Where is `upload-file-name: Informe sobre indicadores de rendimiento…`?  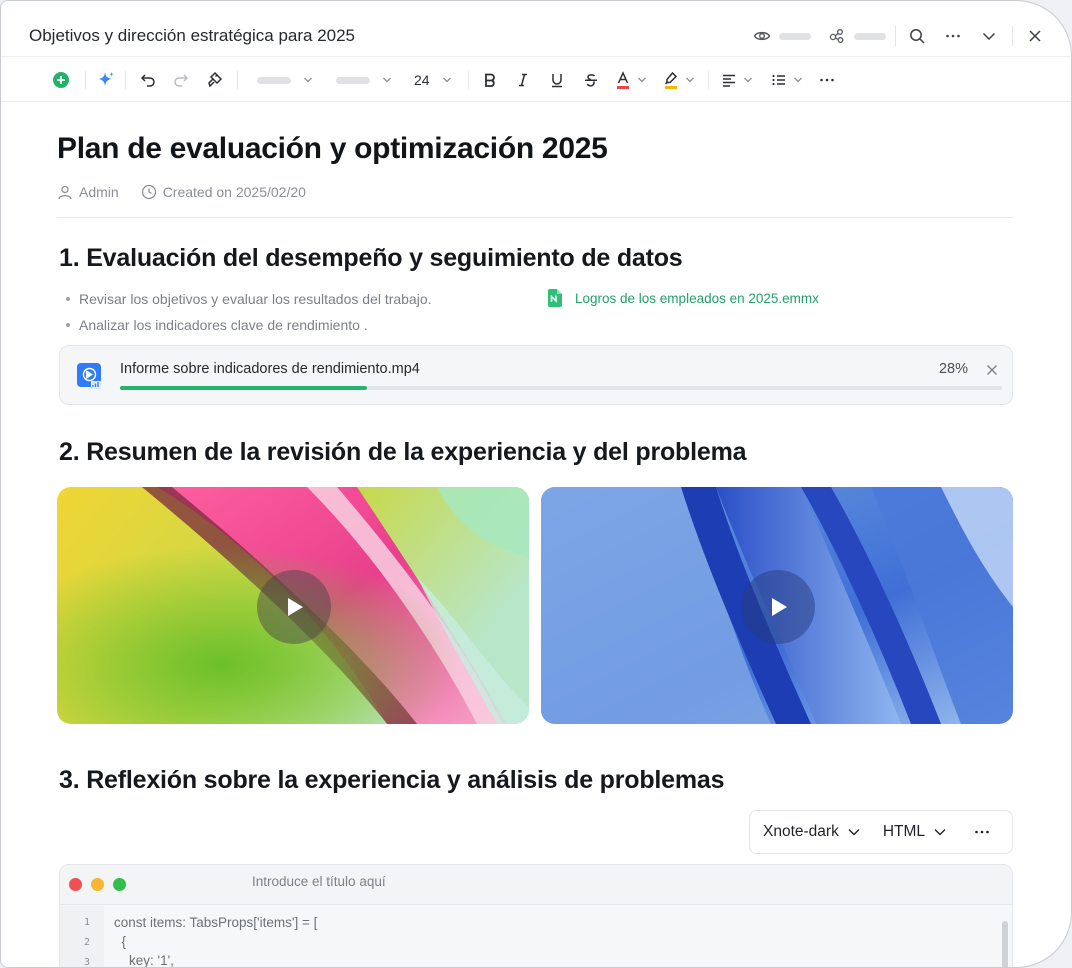
upload-file-name: Informe sobre indicadores de rendimiento… is located at coordinates (270, 369).